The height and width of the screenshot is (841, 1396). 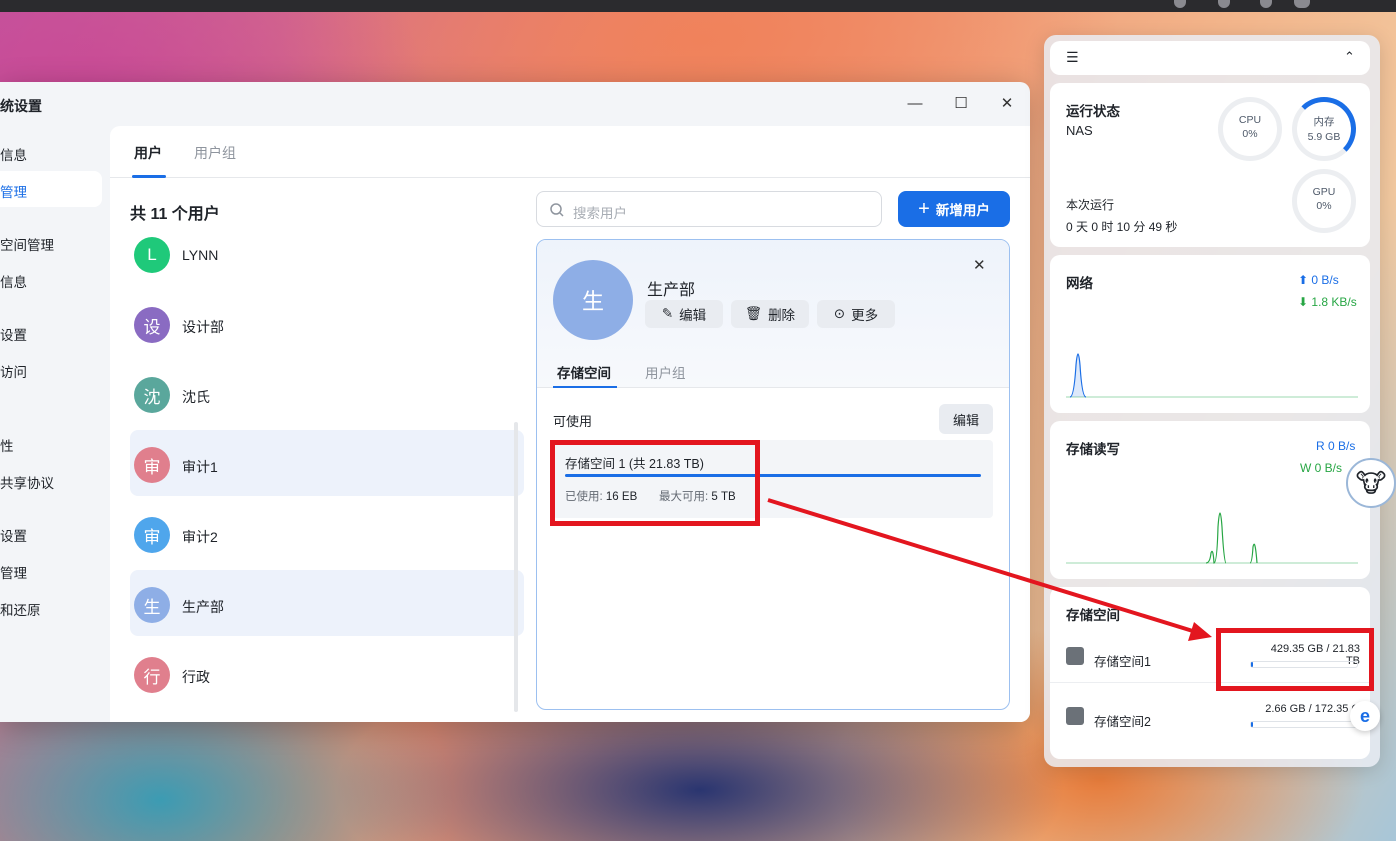 I want to click on assistant-mascot-icon: 🐮, so click(x=1371, y=483).